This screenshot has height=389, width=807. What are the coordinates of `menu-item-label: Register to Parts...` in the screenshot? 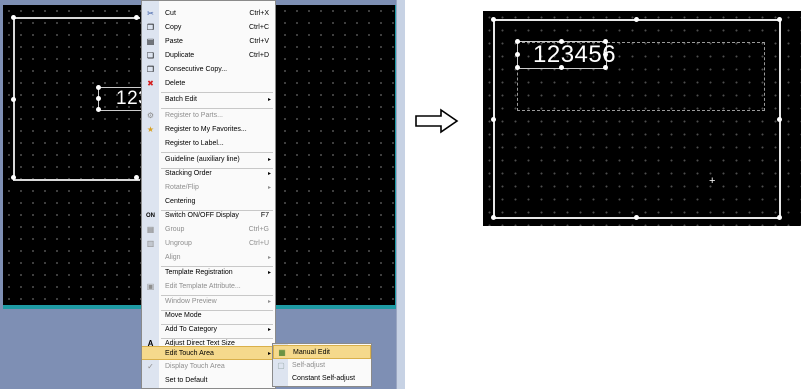 It's located at (194, 115).